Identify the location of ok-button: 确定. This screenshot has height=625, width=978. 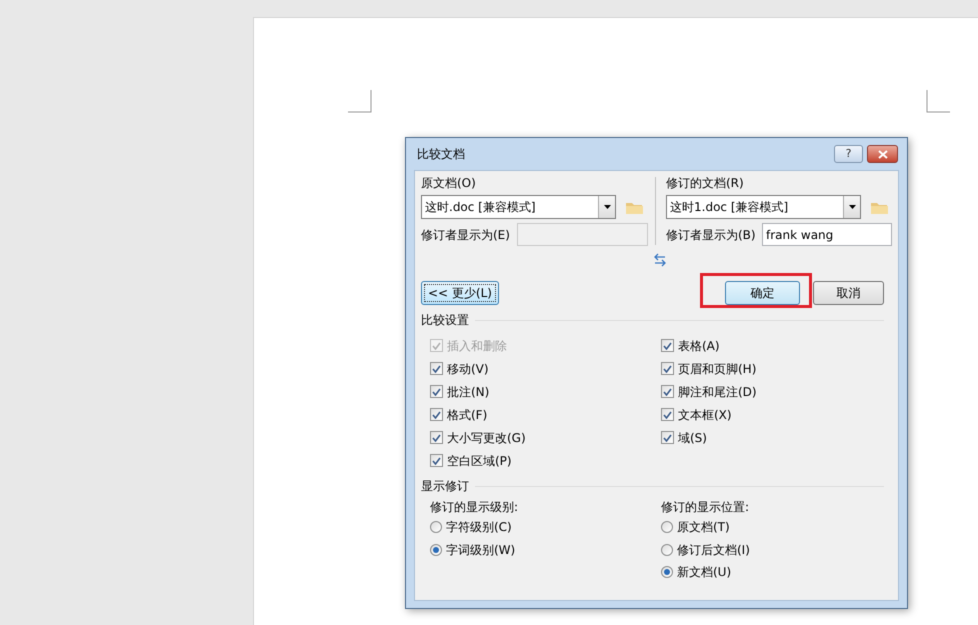
(762, 293).